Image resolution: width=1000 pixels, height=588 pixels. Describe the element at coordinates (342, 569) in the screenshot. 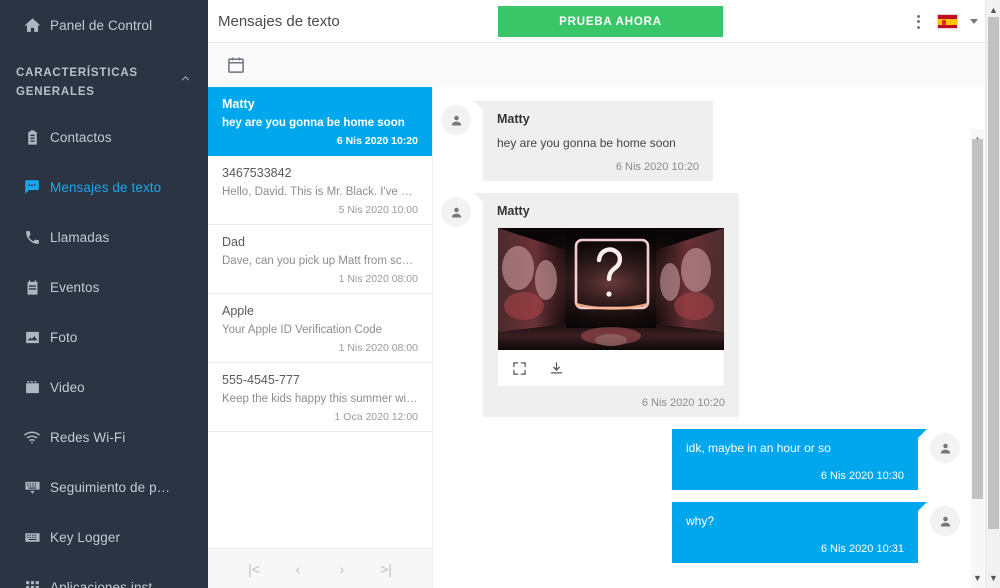

I see `pagination-next-button: ›` at that location.